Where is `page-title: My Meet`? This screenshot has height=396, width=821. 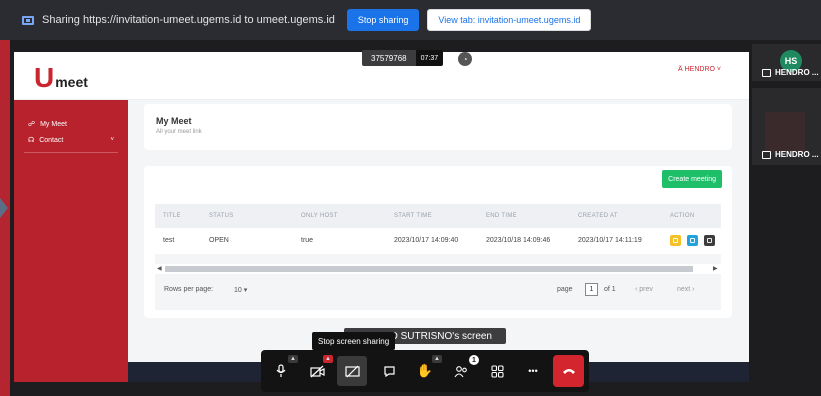
page-title: My Meet is located at coordinates (174, 121).